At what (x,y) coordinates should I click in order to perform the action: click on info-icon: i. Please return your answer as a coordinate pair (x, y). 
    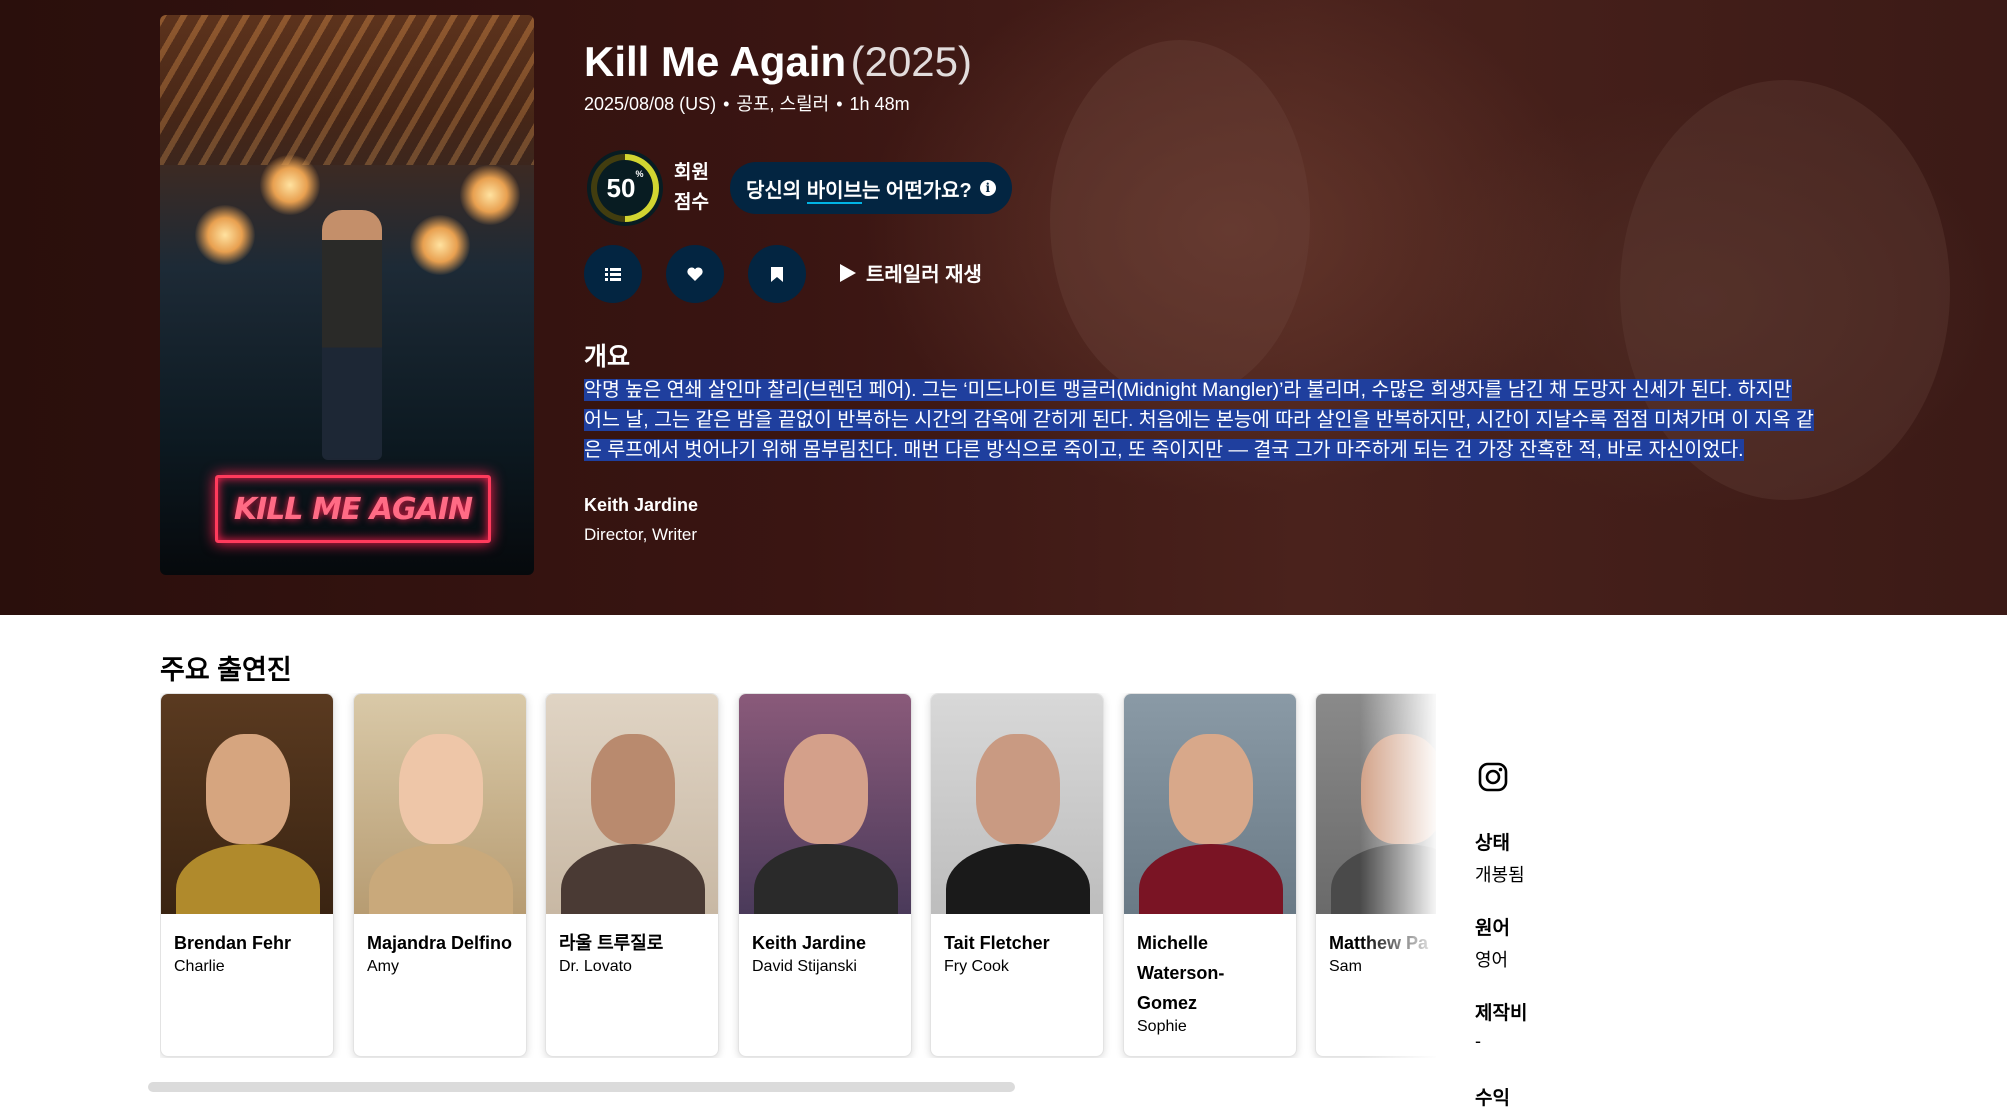
    Looking at the image, I should click on (987, 188).